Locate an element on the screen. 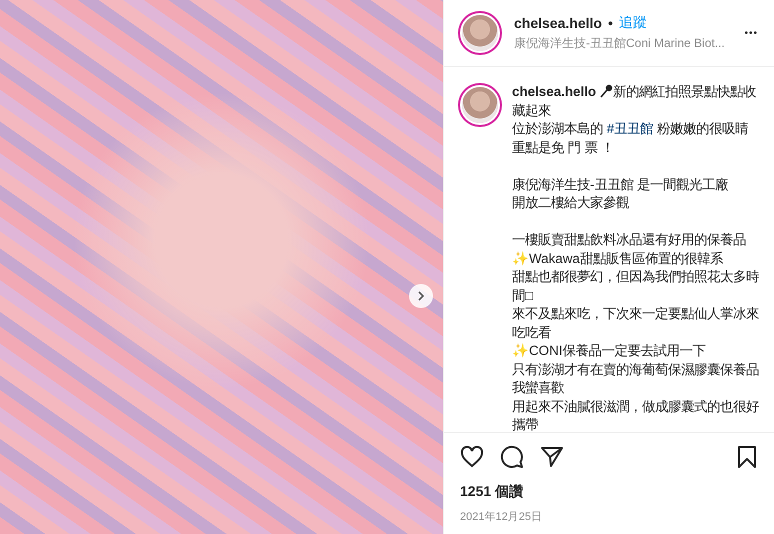 This screenshot has height=534, width=774. heart-icon is located at coordinates (472, 457).